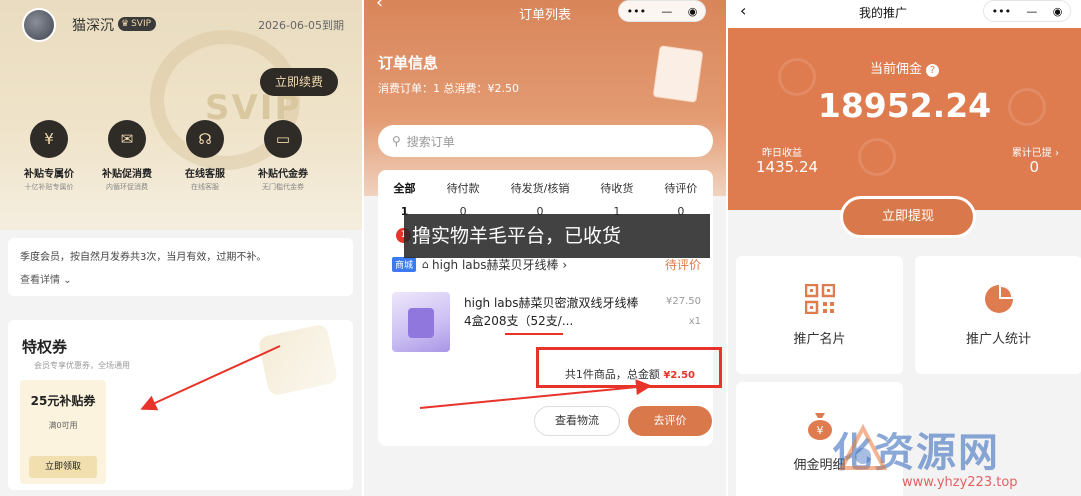 This screenshot has height=496, width=1081. Describe the element at coordinates (210, 378) in the screenshot. I see `arrow-to-coupon` at that location.